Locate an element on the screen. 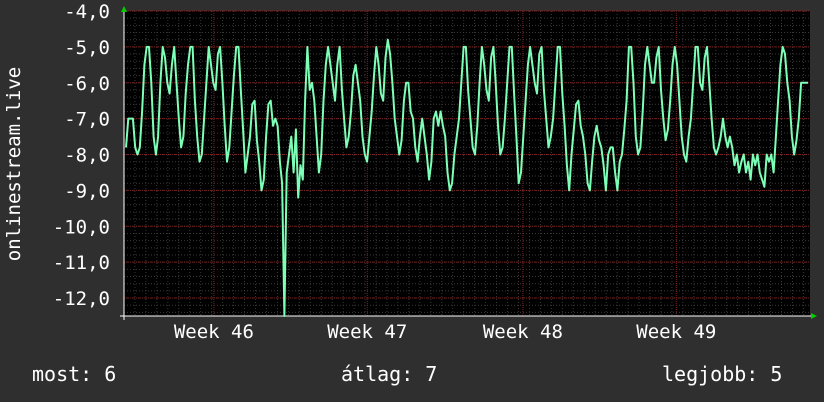 This screenshot has width=824, height=402. y-axis-arrow is located at coordinates (124, 9).